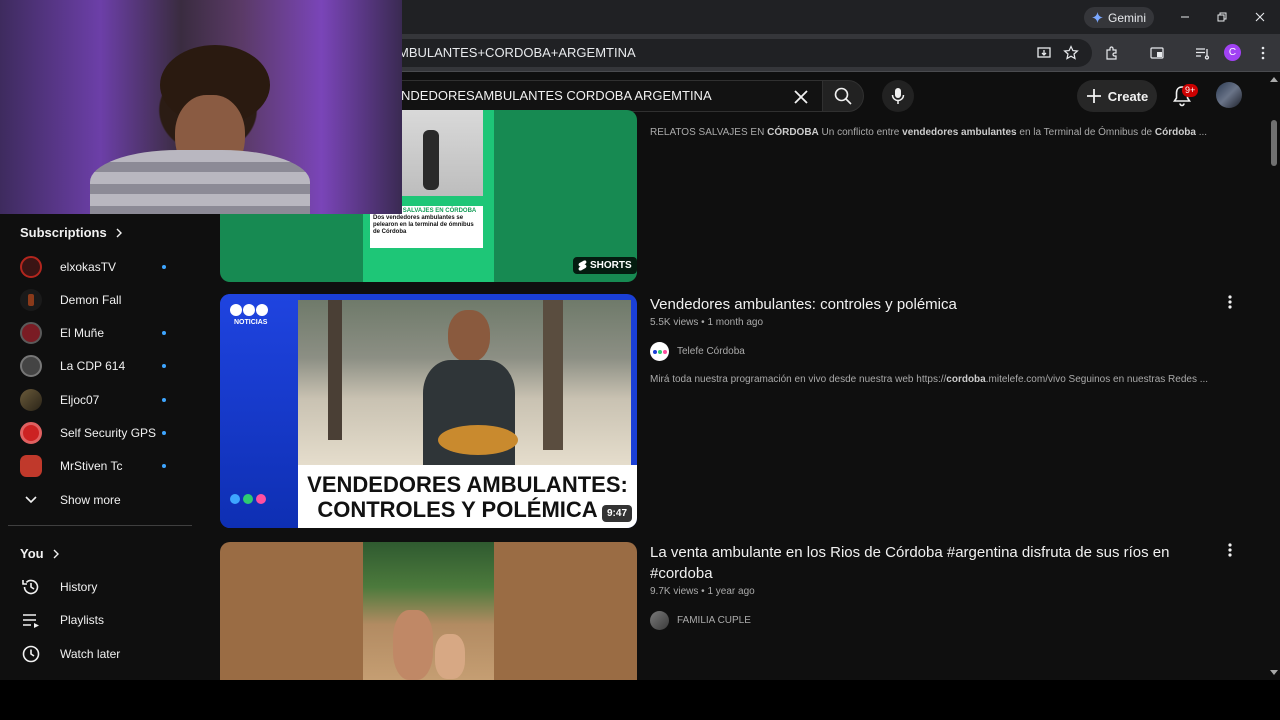 The image size is (1280, 720). I want to click on minimize-icon, so click(1185, 17).